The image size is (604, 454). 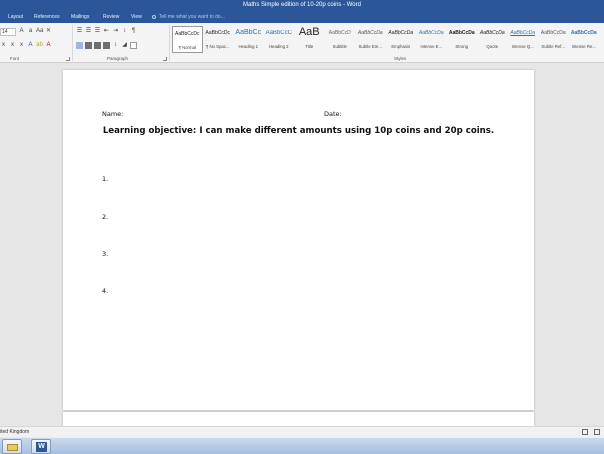 What do you see at coordinates (3, 45) in the screenshot?
I see `strikethrough-icon: x` at bounding box center [3, 45].